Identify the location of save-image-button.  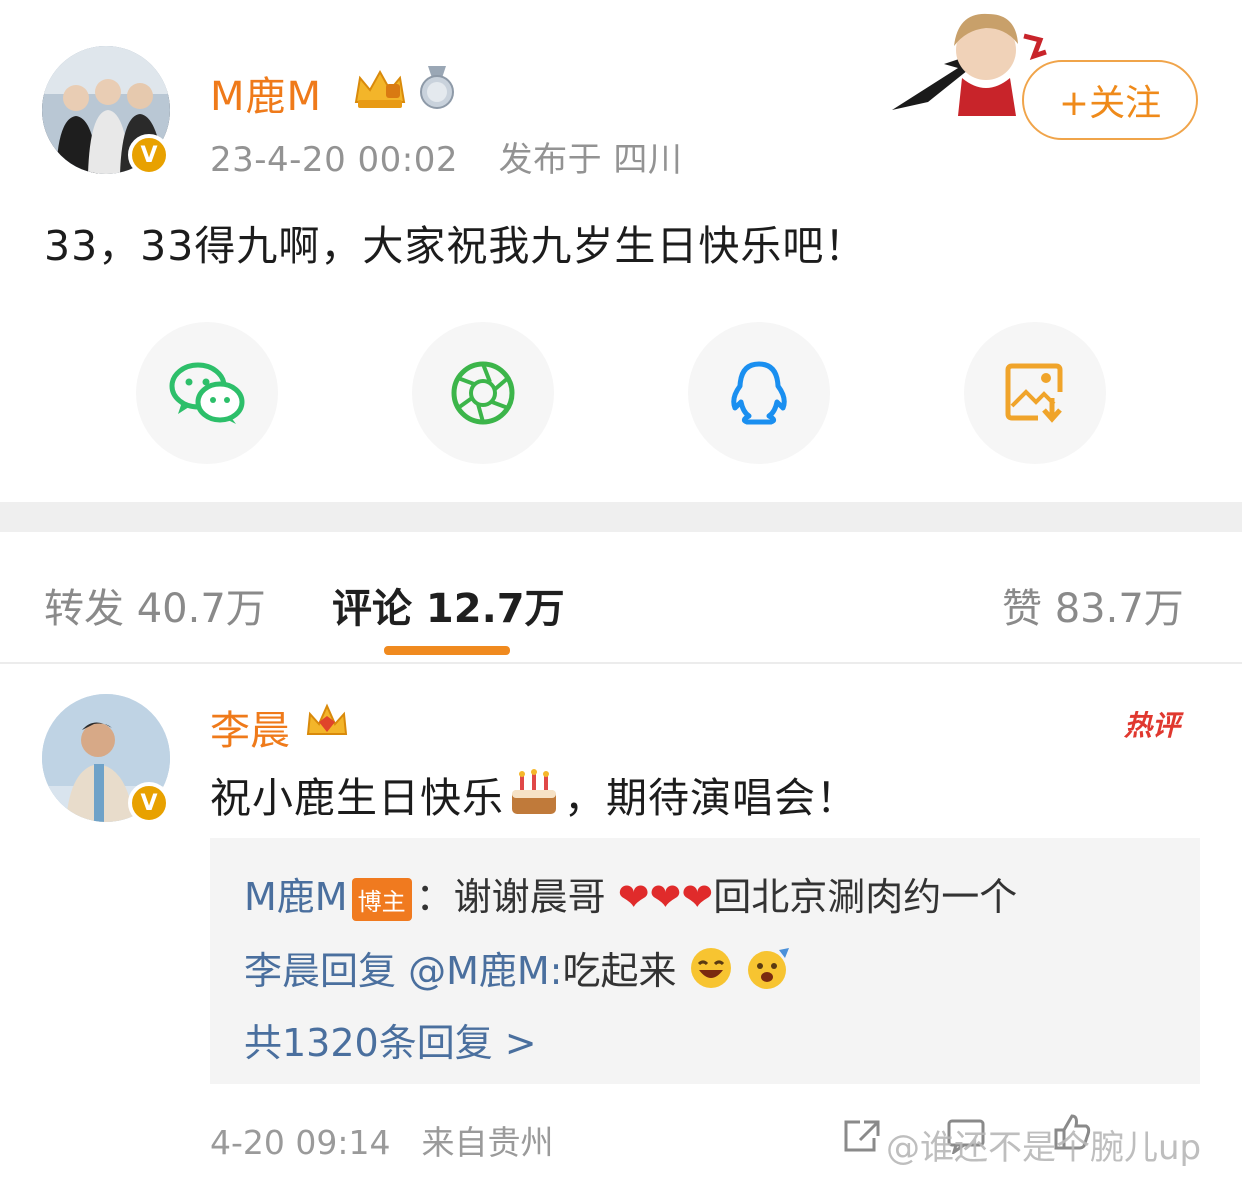
(1035, 393).